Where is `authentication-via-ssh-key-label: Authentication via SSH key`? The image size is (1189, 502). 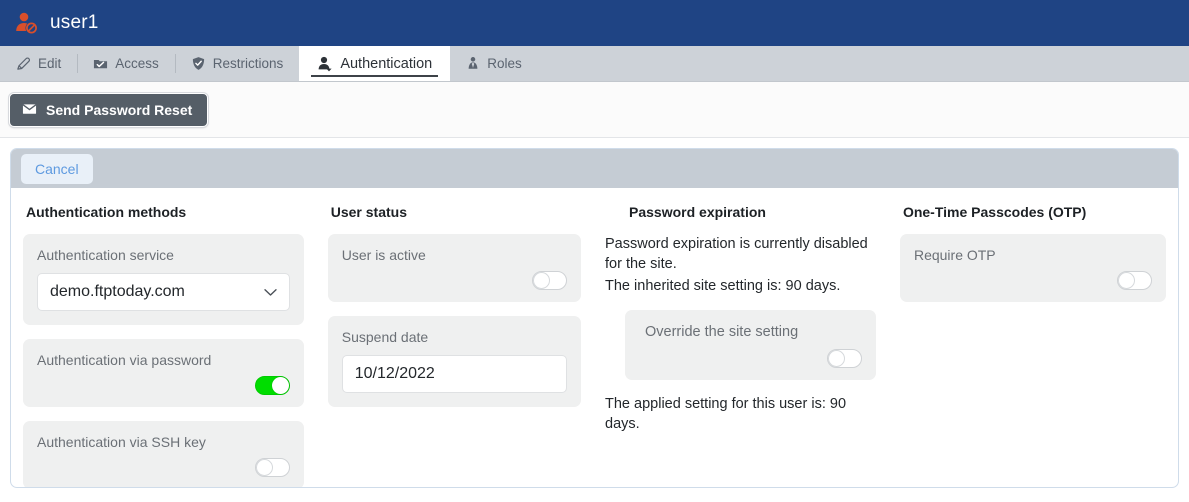 authentication-via-ssh-key-label: Authentication via SSH key is located at coordinates (121, 442).